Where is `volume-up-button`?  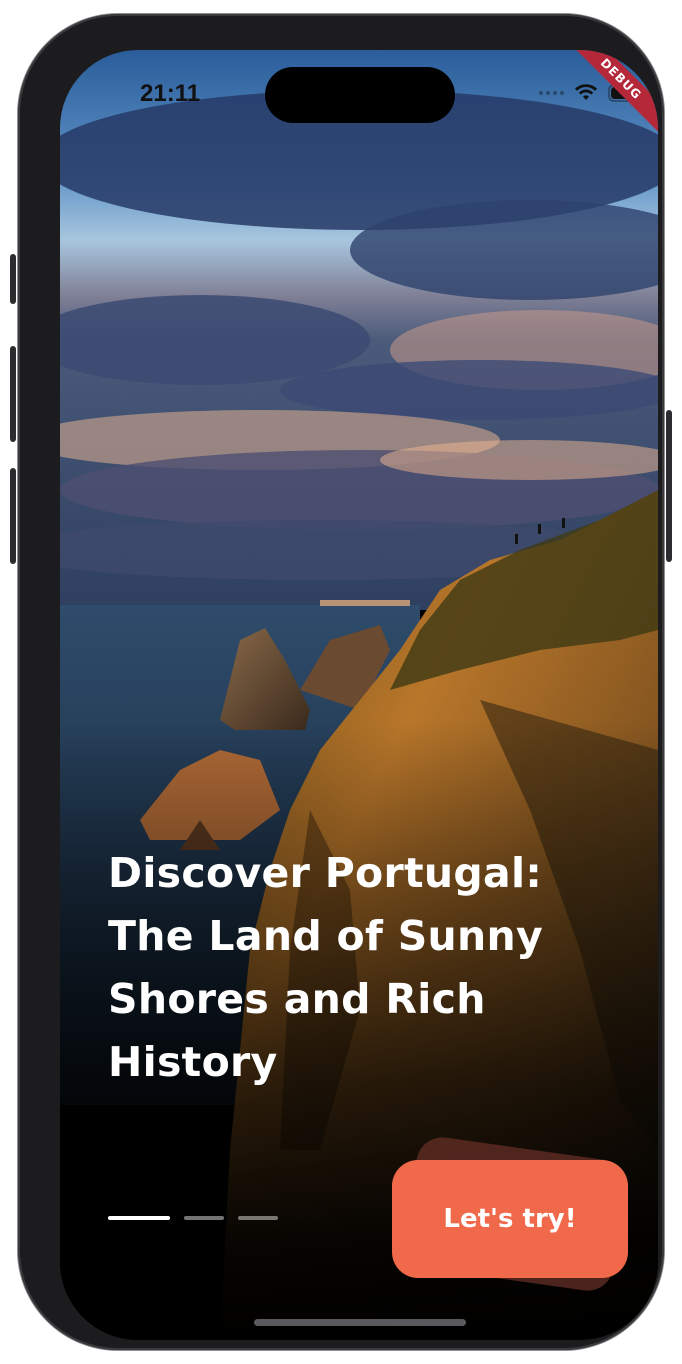 volume-up-button is located at coordinates (13, 394).